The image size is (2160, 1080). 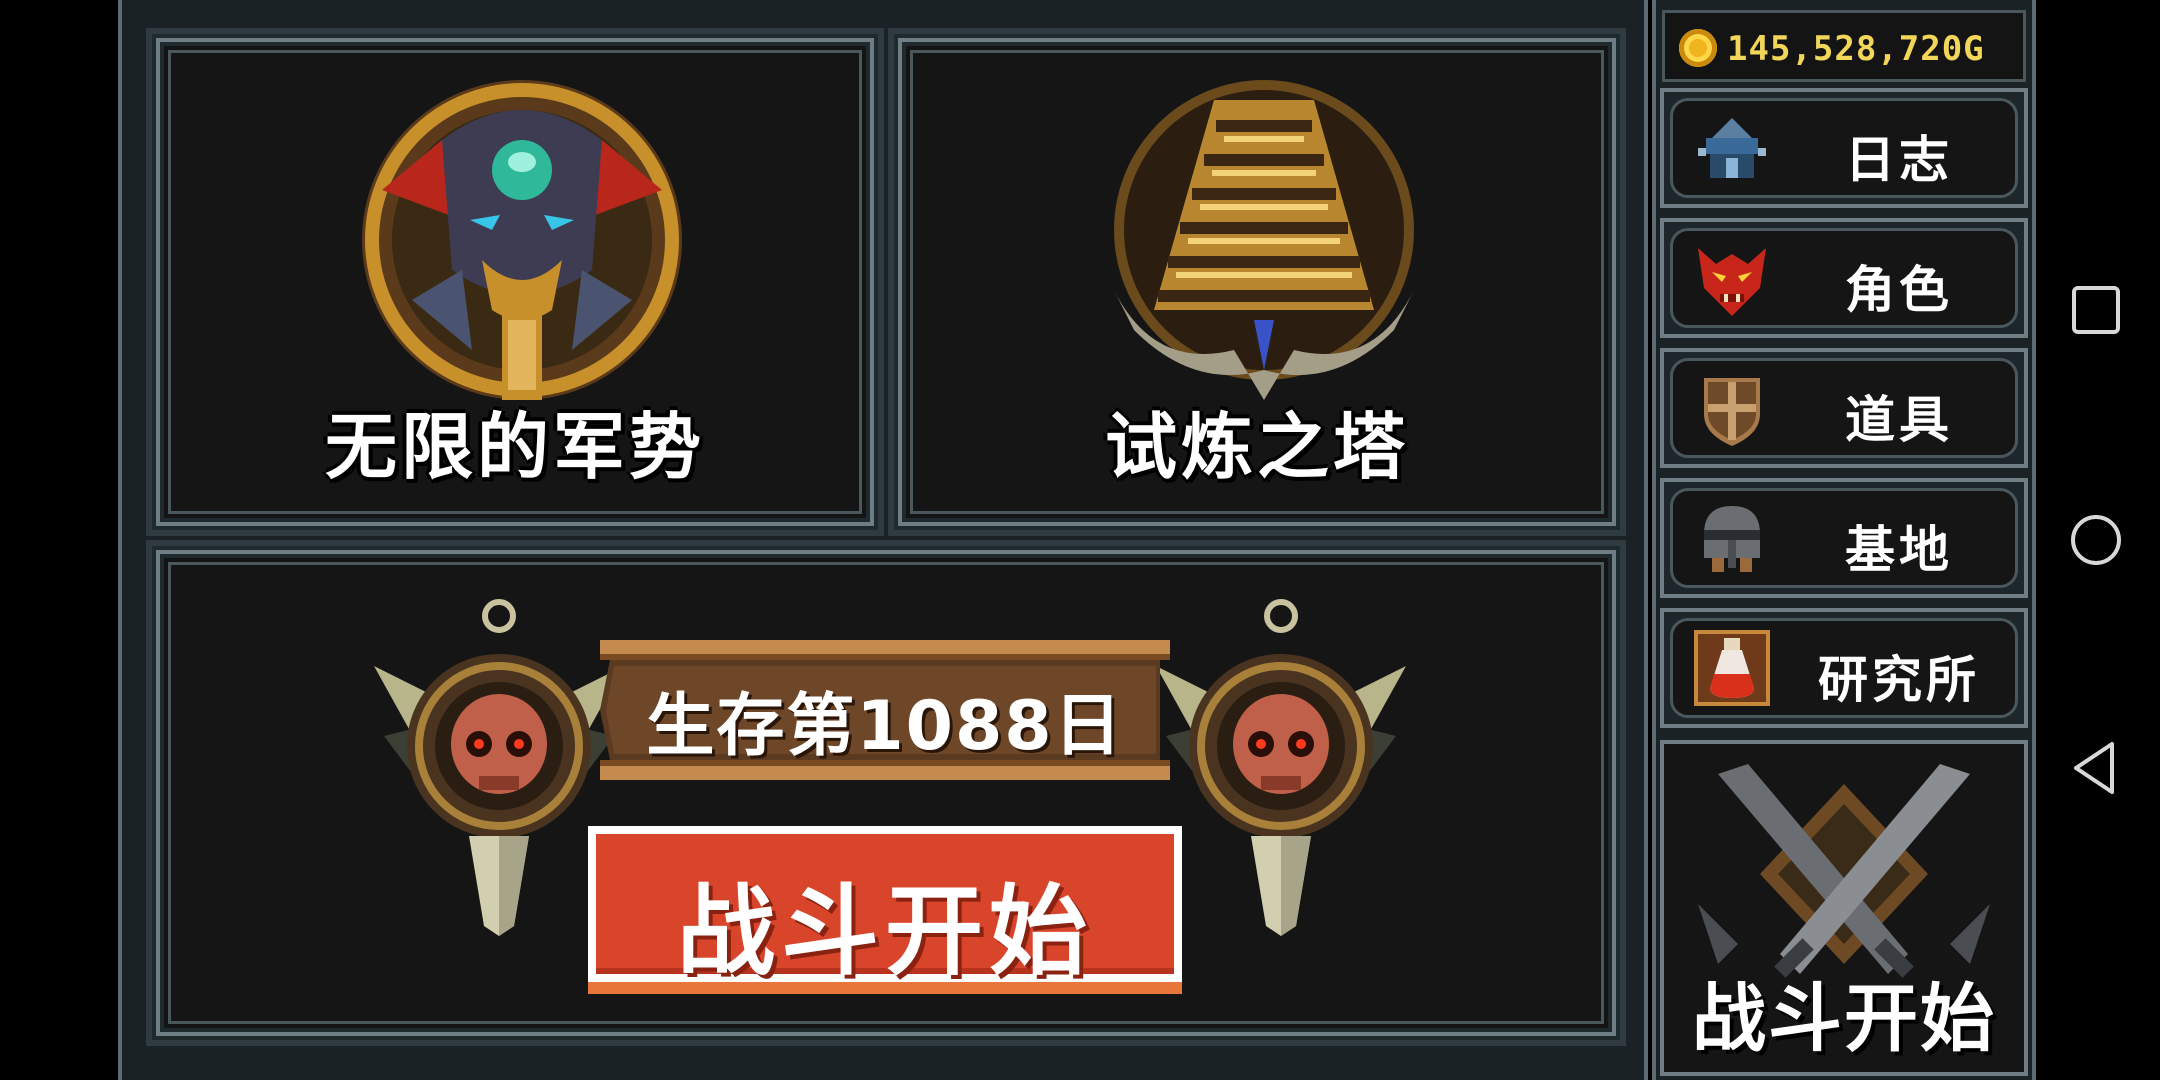 I want to click on sidebar-battle-label: 战斗开始, so click(x=1844, y=1019).